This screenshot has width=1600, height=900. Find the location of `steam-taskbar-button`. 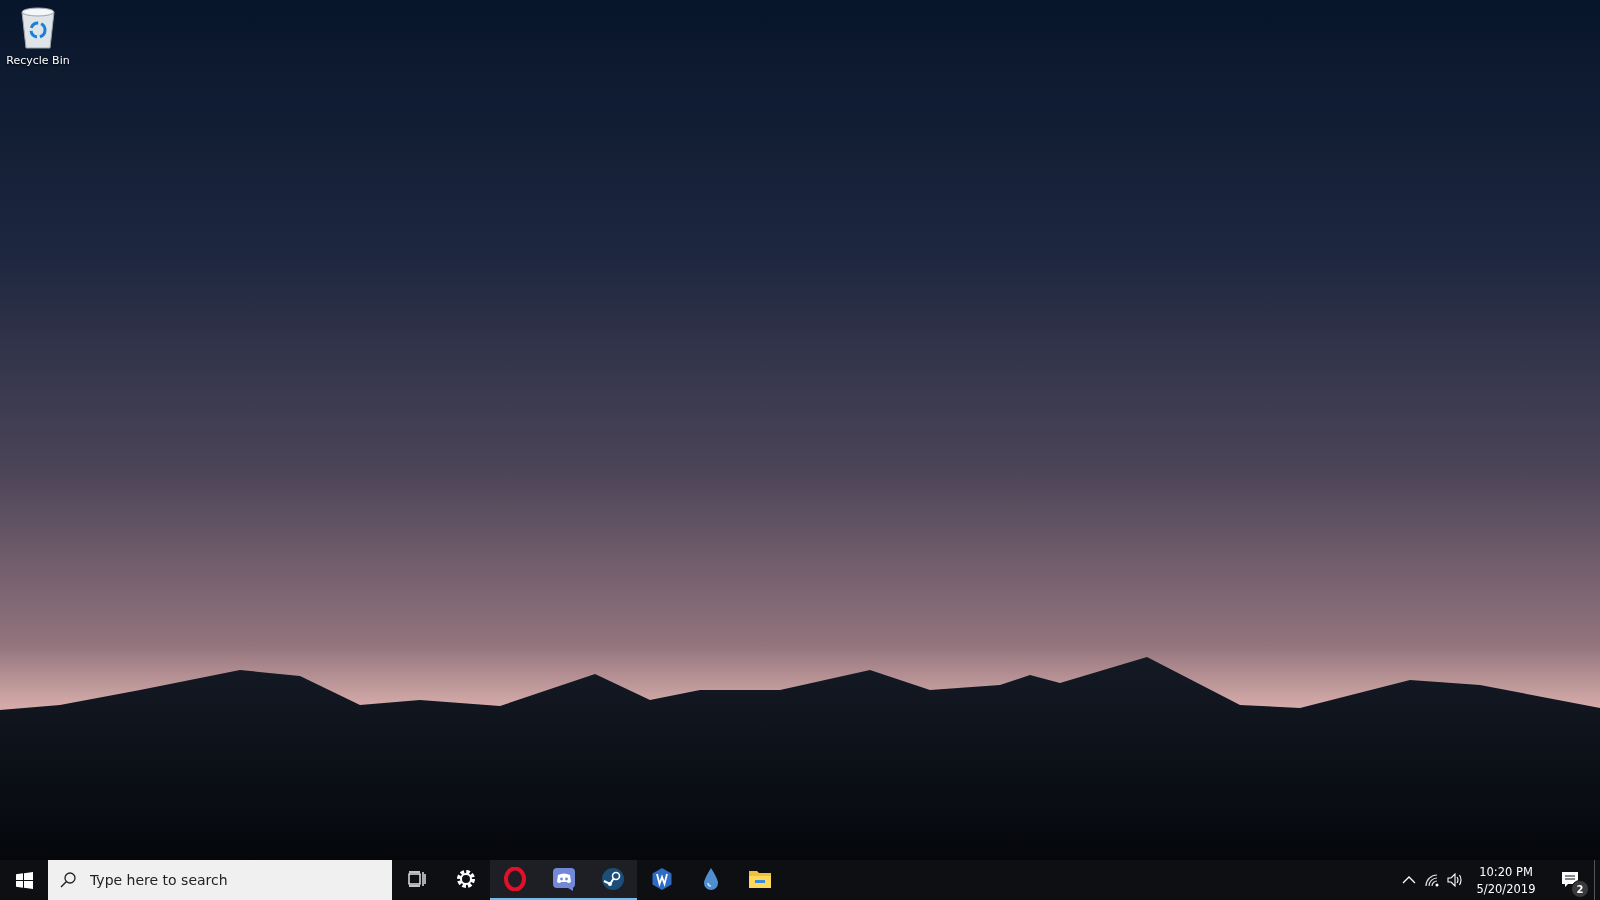

steam-taskbar-button is located at coordinates (612, 880).